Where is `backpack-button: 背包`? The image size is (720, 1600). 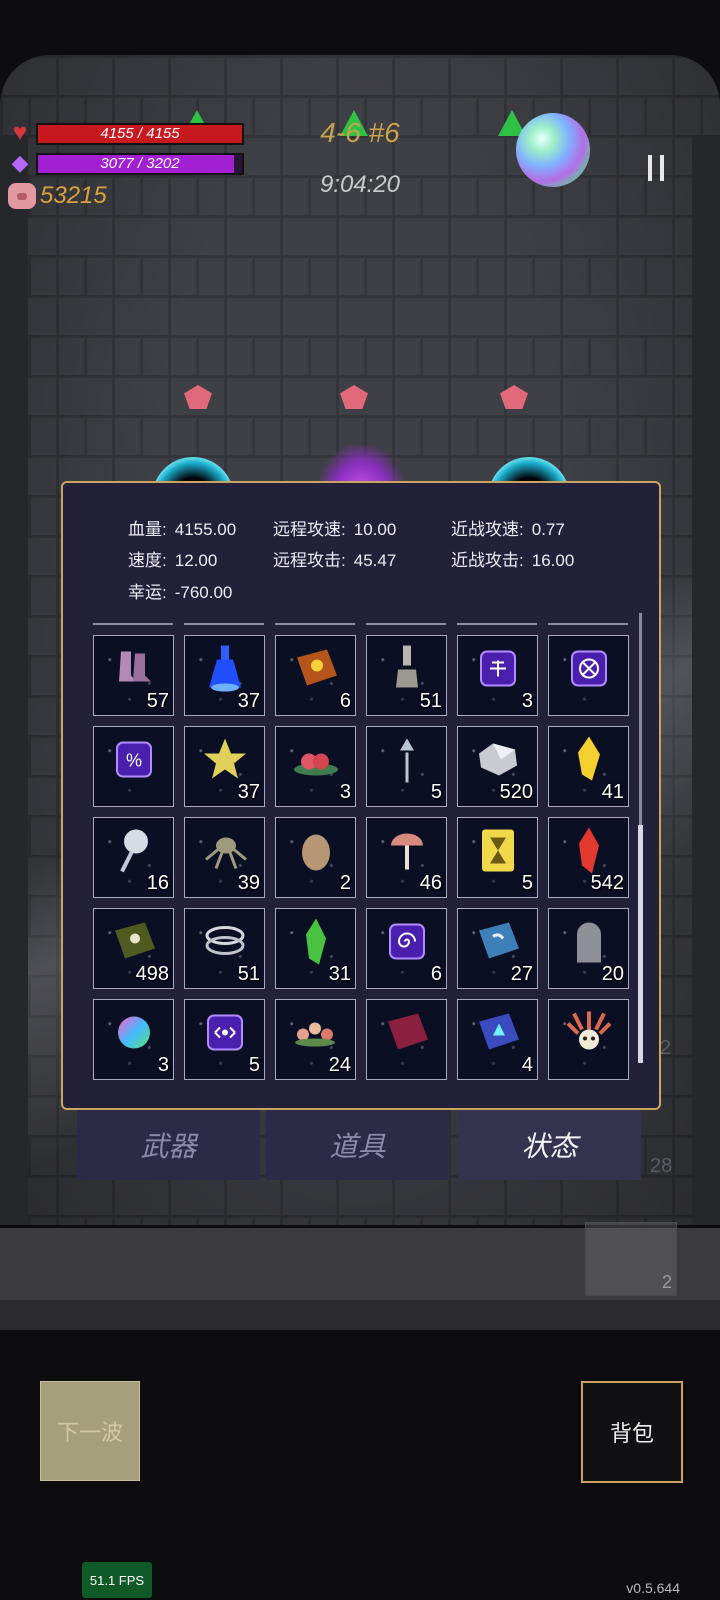
backpack-button: 背包 is located at coordinates (632, 1432).